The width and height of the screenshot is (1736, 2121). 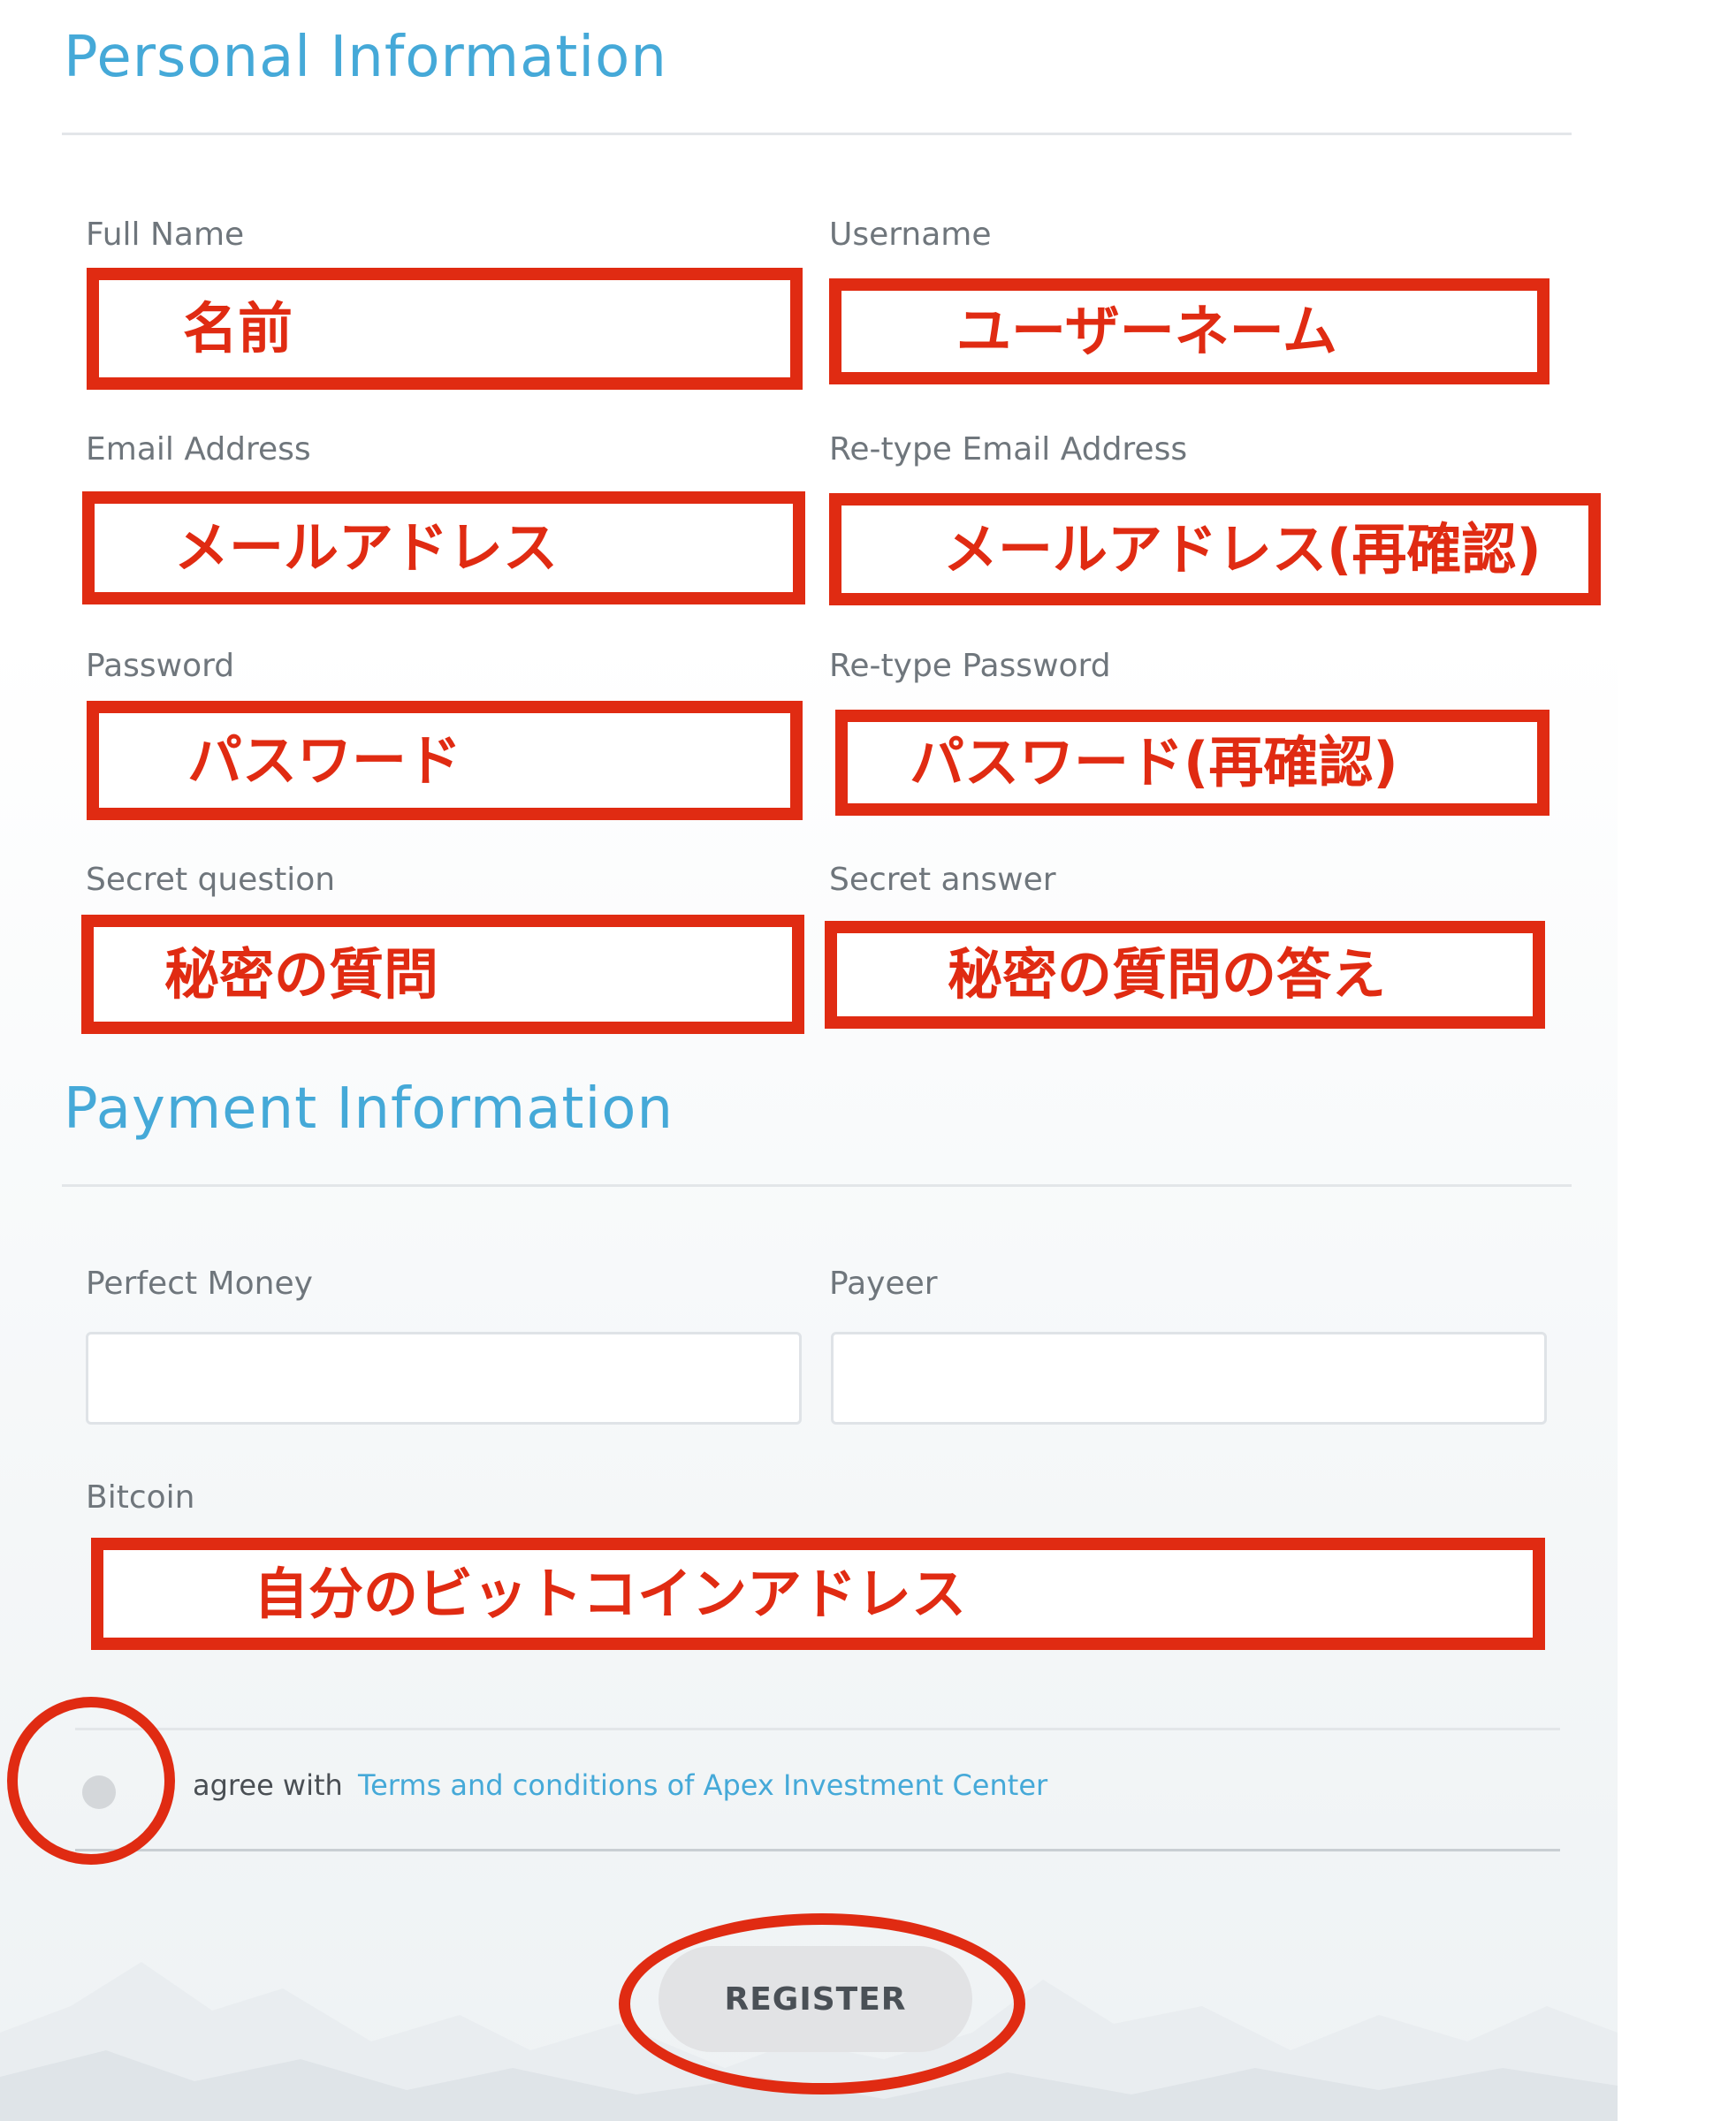 I want to click on bitcoin-field: 自分のビットコインアドレス, so click(x=818, y=1594).